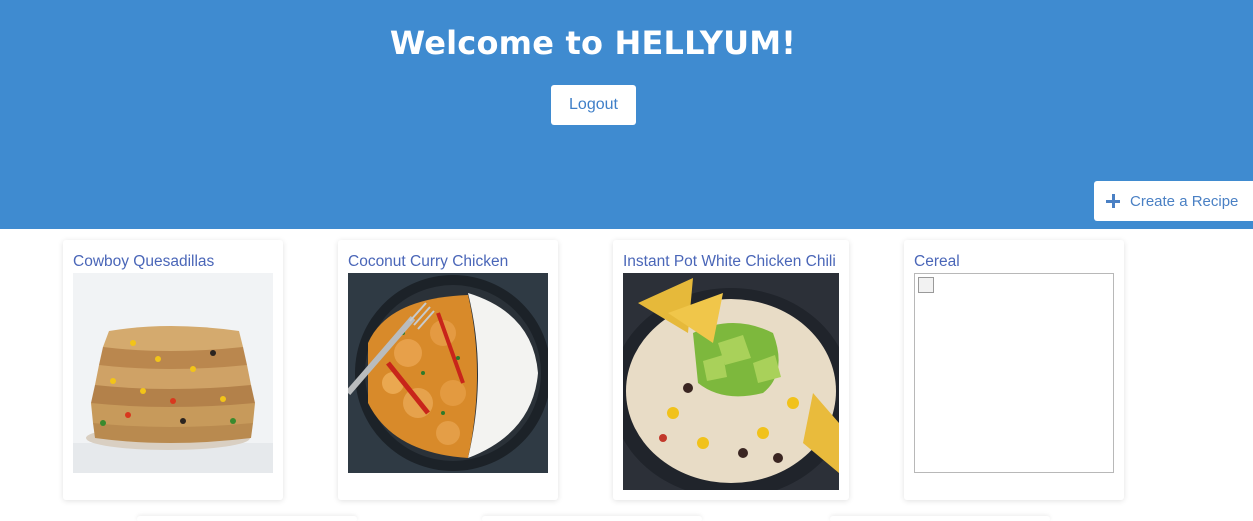  I want to click on logout-button: Logout, so click(593, 105).